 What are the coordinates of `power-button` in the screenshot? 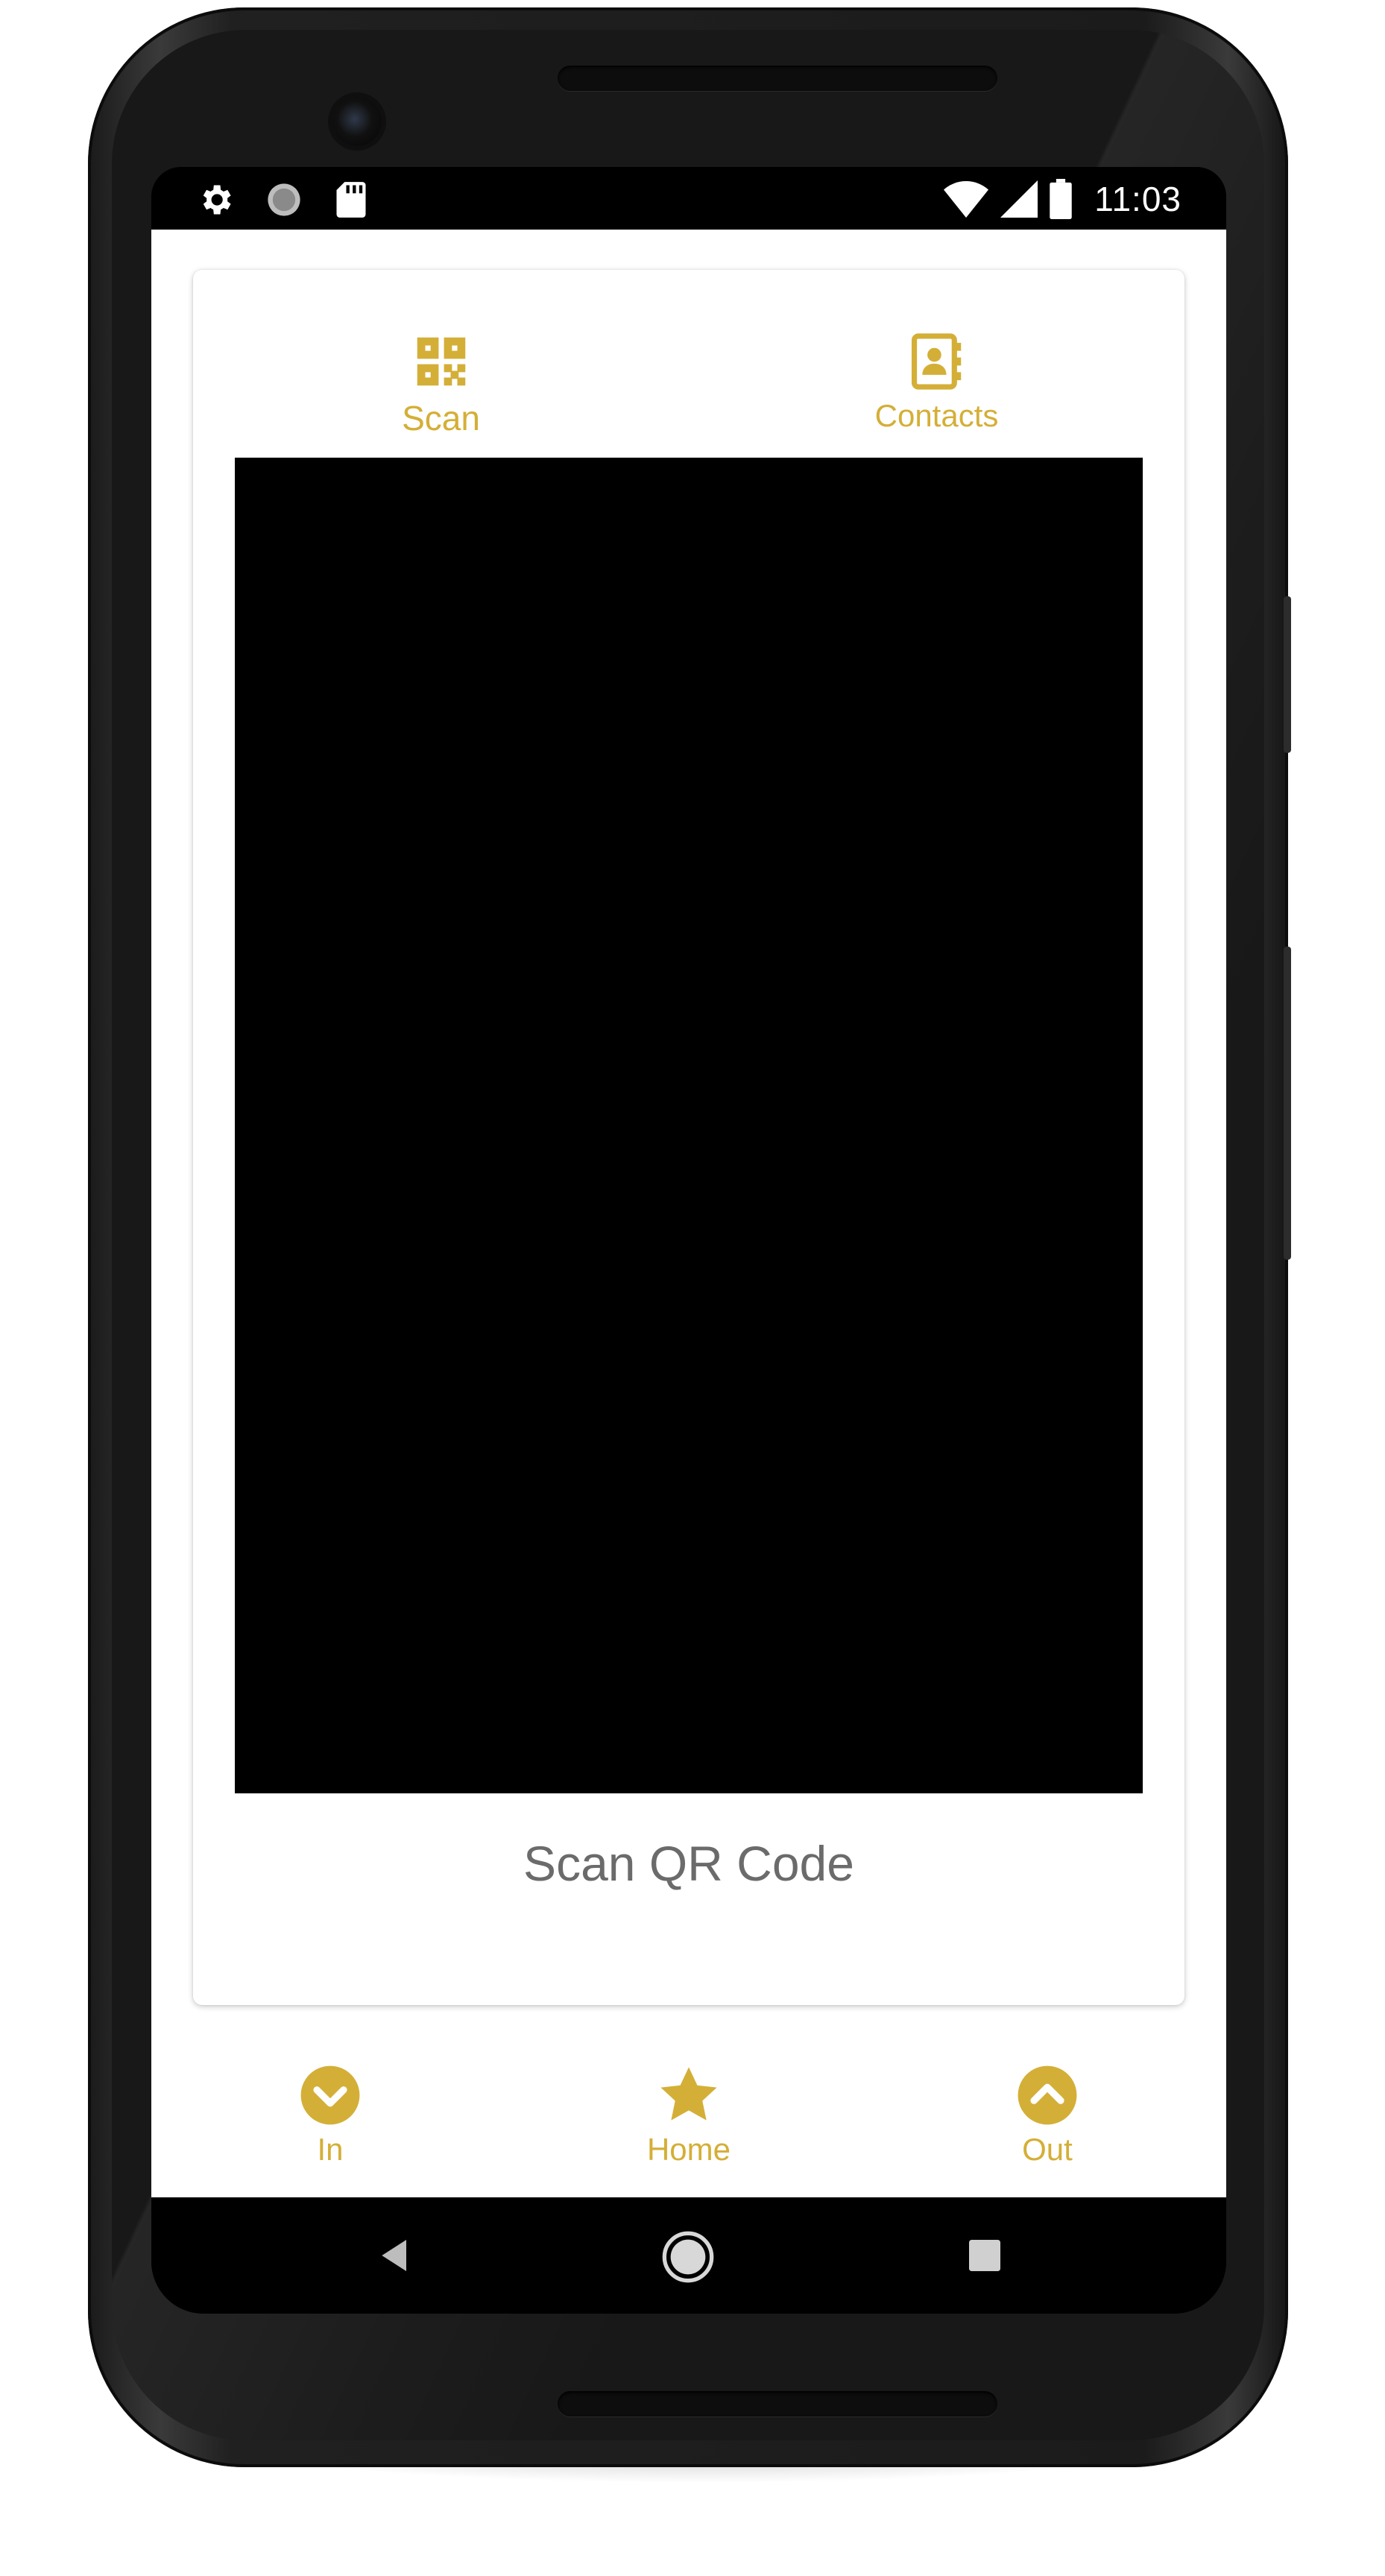 It's located at (1287, 674).